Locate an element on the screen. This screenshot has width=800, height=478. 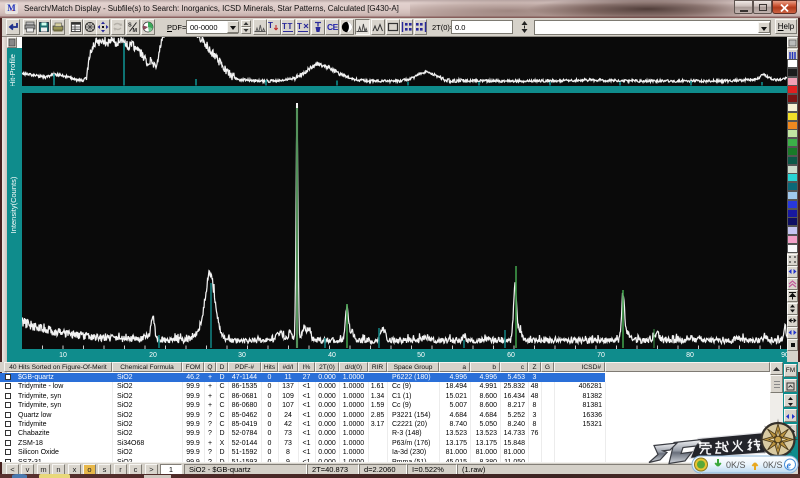
svg-text: S is located at coordinates (130, 26).